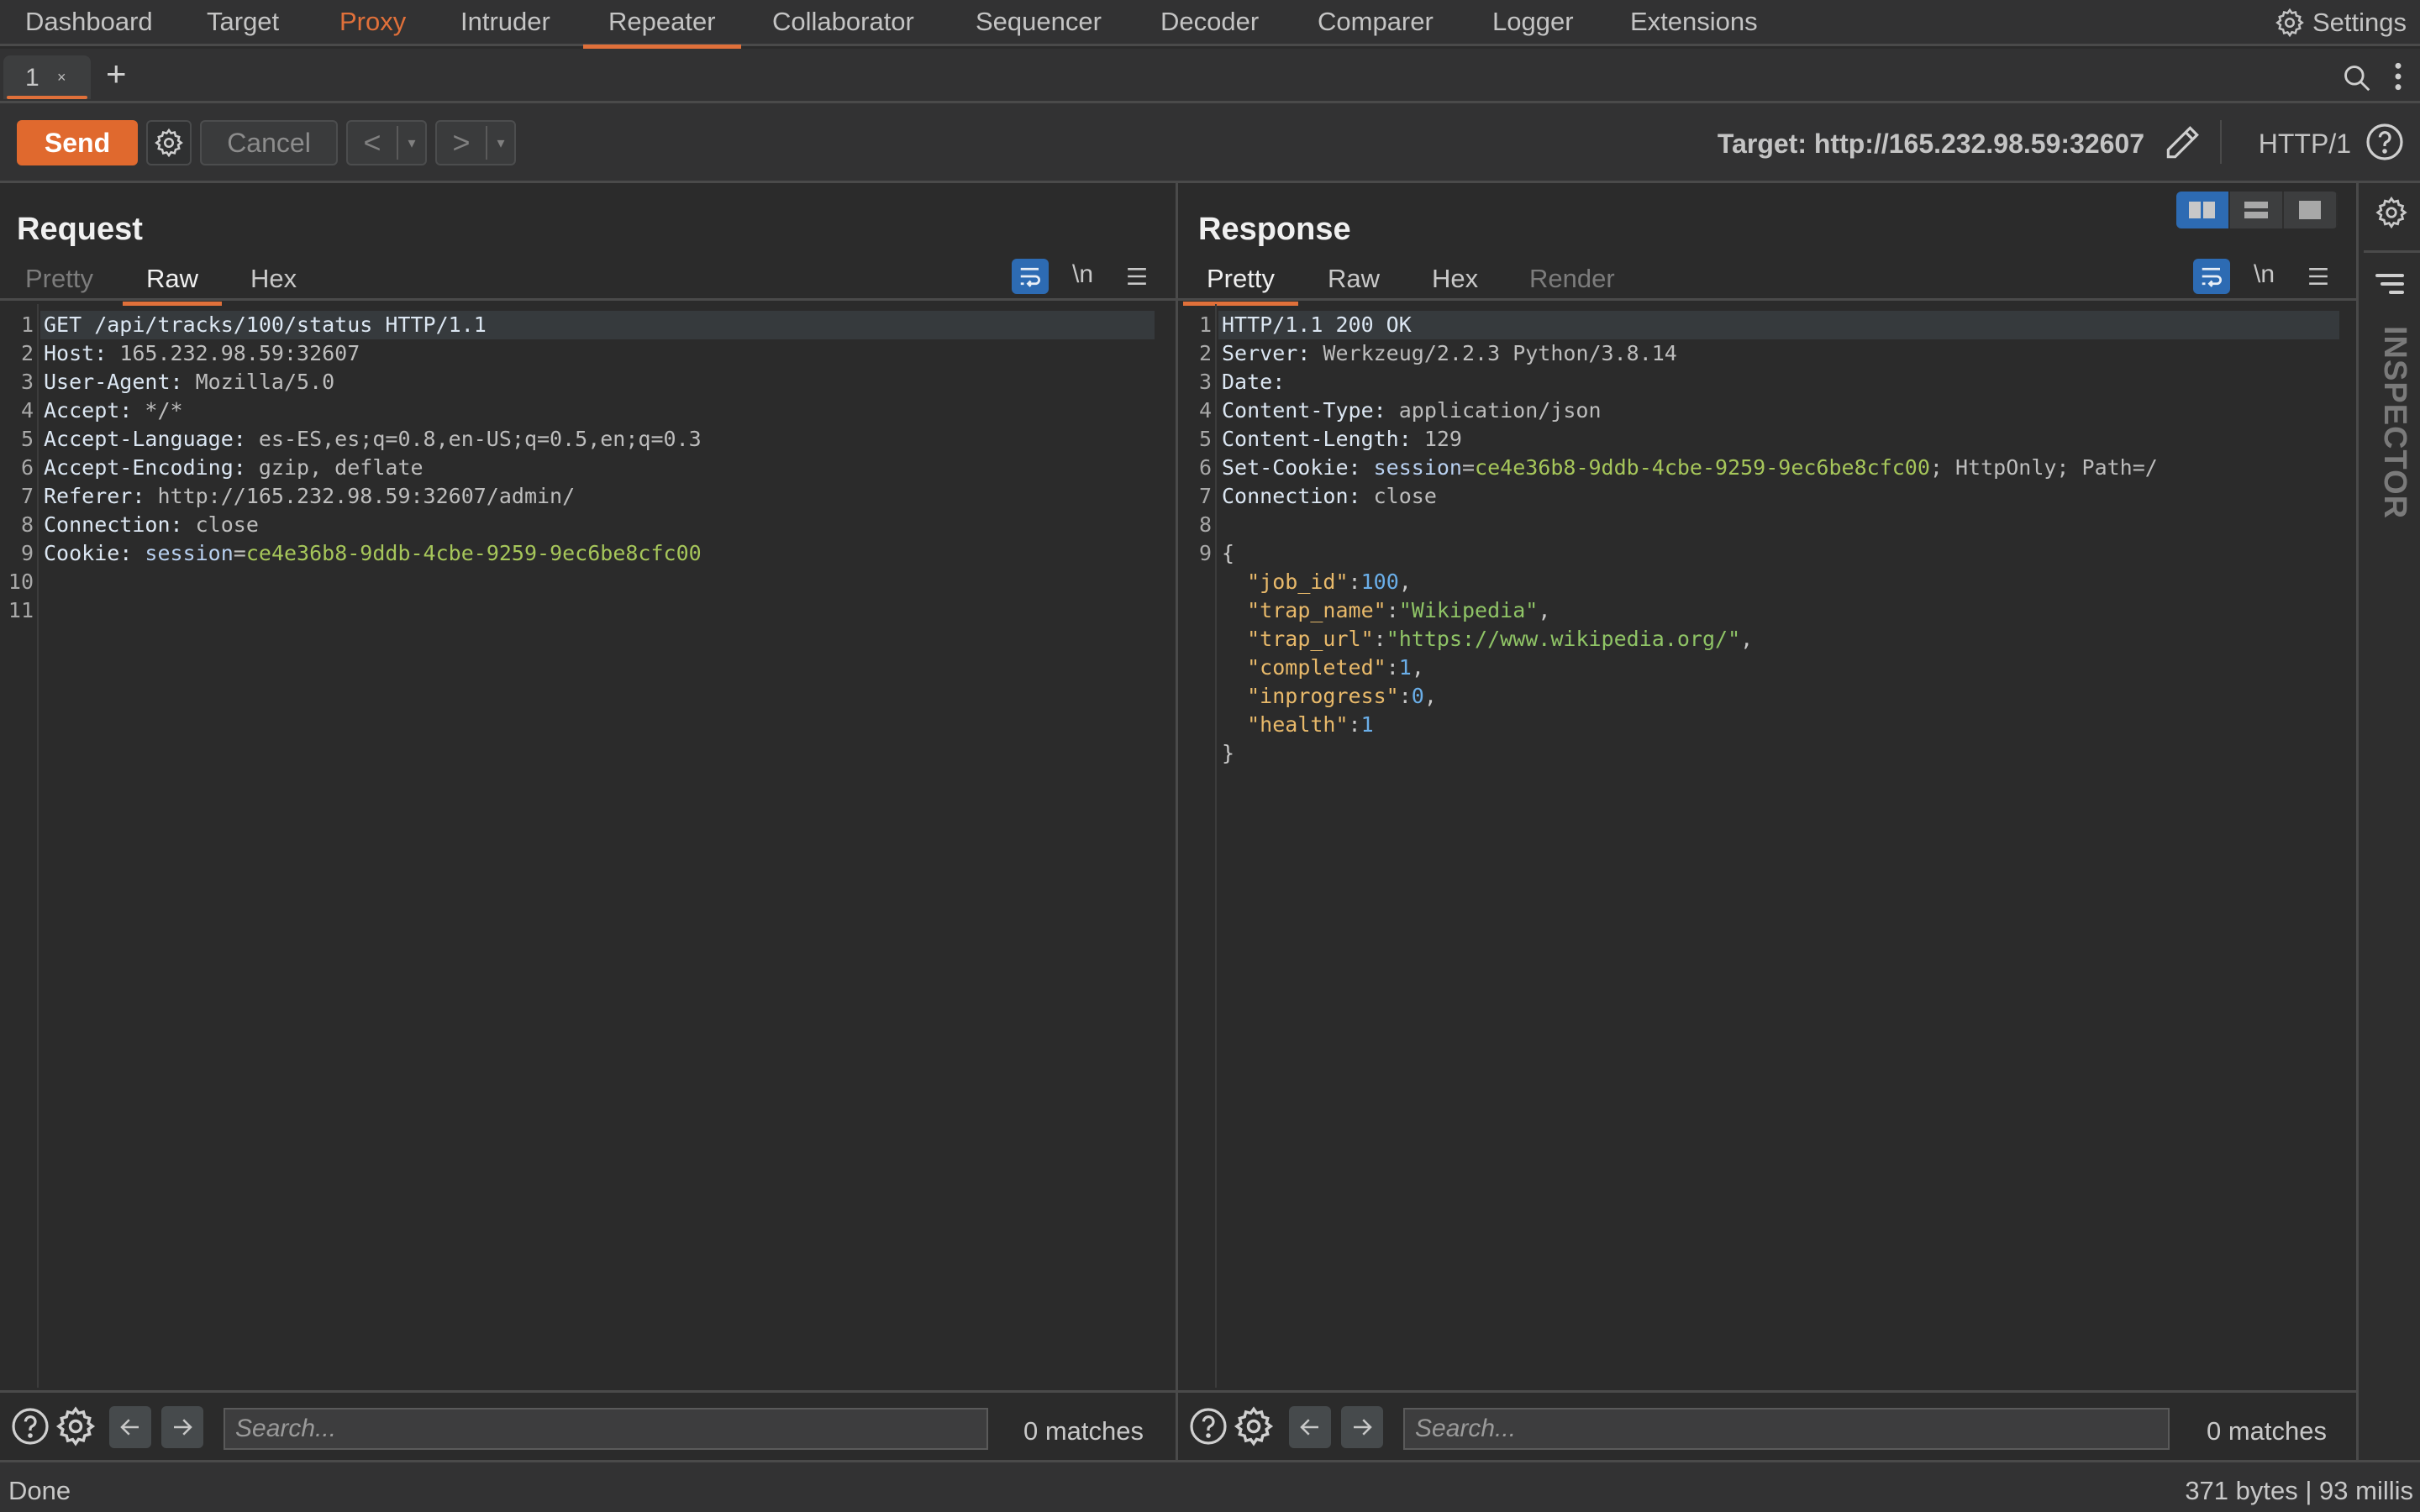 Image resolution: width=2420 pixels, height=1512 pixels. What do you see at coordinates (588, 353) in the screenshot?
I see `request-line: 2 Host: 165.232.98.59:32607` at bounding box center [588, 353].